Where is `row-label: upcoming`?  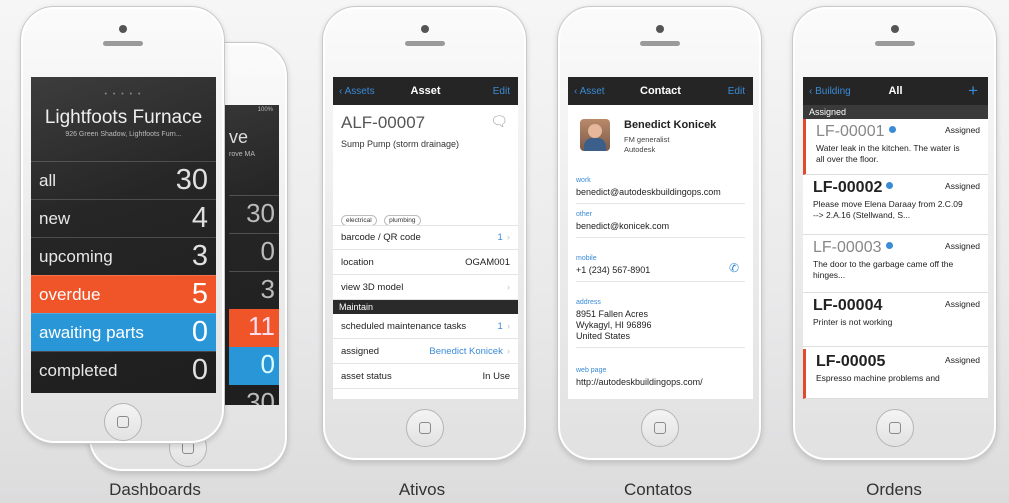
row-label: upcoming is located at coordinates (76, 256).